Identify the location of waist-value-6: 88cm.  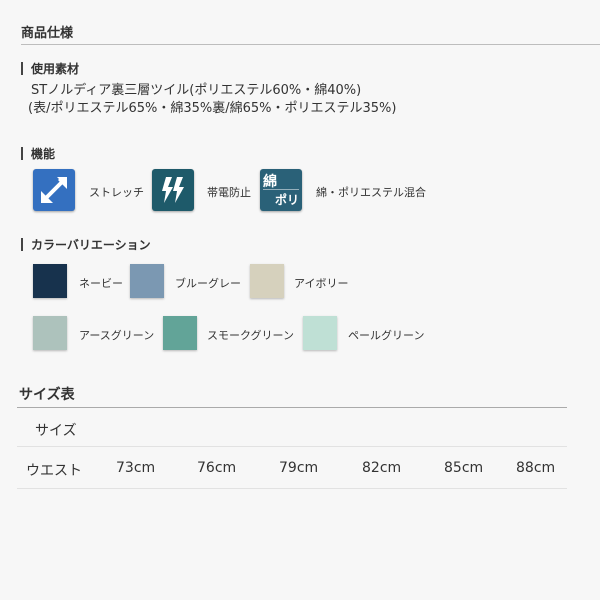
(536, 468).